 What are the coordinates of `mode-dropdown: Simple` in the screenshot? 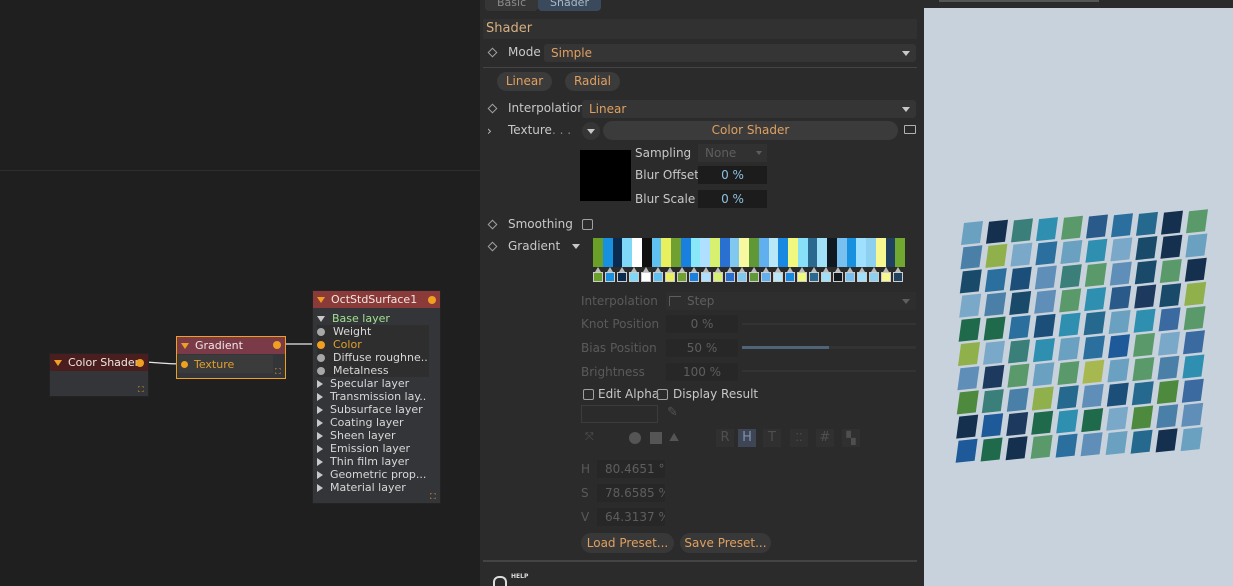 It's located at (730, 53).